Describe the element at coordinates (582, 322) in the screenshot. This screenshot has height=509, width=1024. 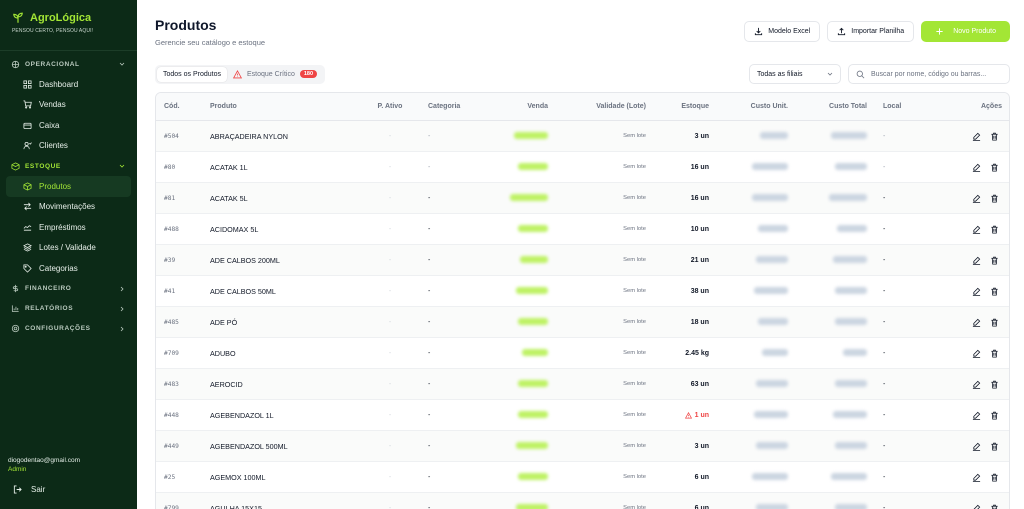
I see `table-row: #485 ADE PÓ - - Sem lote 18 un -` at that location.